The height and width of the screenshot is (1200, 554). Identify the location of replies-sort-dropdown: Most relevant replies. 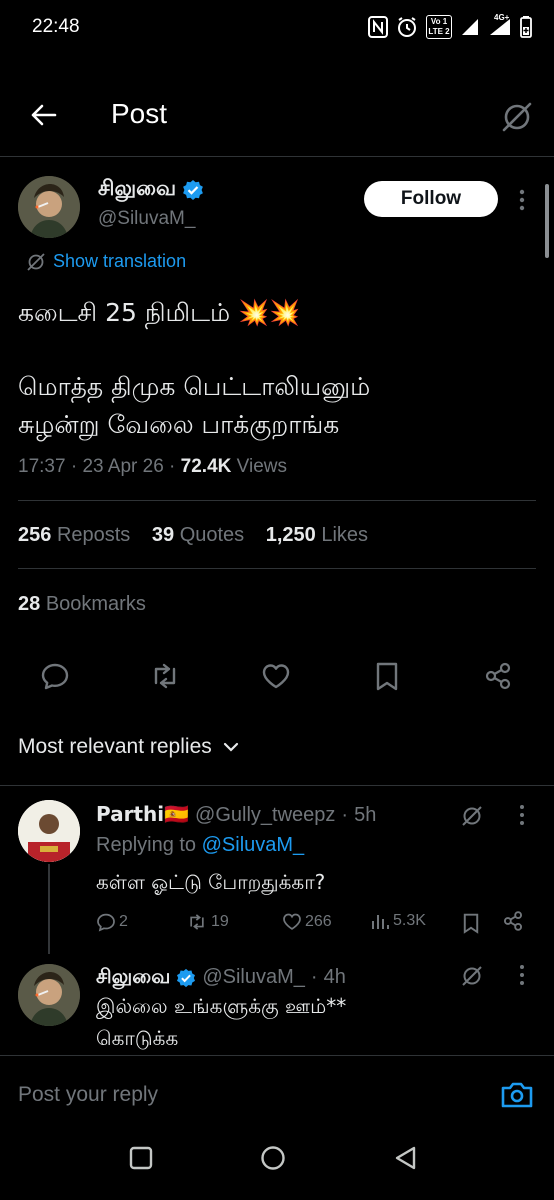
(129, 747).